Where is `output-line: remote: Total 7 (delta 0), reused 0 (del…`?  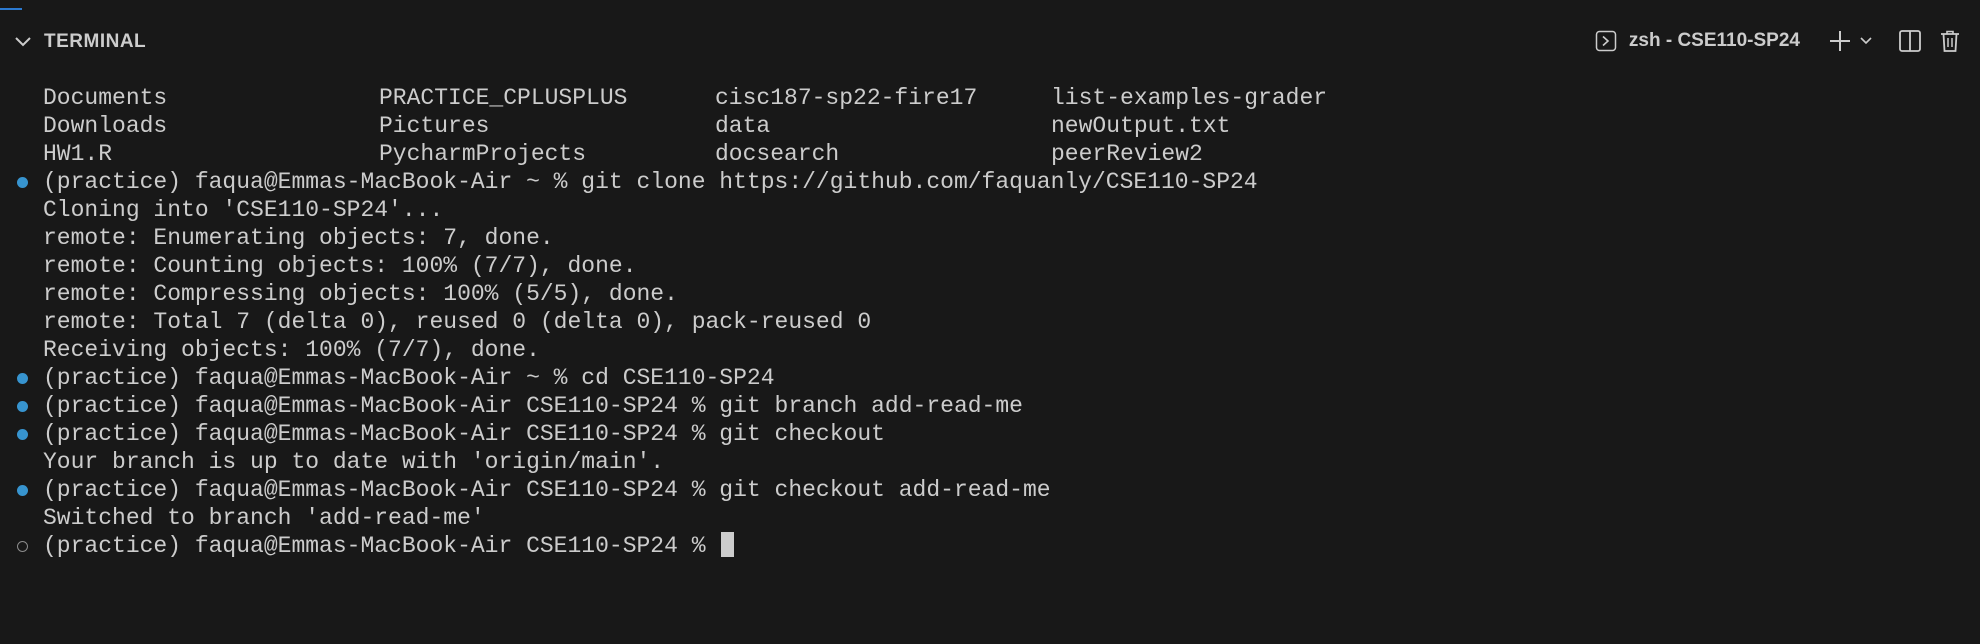
output-line: remote: Total 7 (delta 0), reused 0 (del… is located at coordinates (990, 322).